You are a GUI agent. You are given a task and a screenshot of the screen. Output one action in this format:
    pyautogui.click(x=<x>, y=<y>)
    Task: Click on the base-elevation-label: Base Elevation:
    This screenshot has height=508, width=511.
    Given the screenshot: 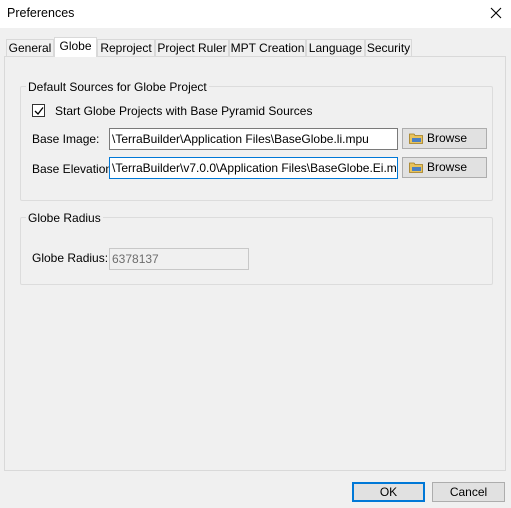 What is the action you would take?
    pyautogui.click(x=74, y=169)
    